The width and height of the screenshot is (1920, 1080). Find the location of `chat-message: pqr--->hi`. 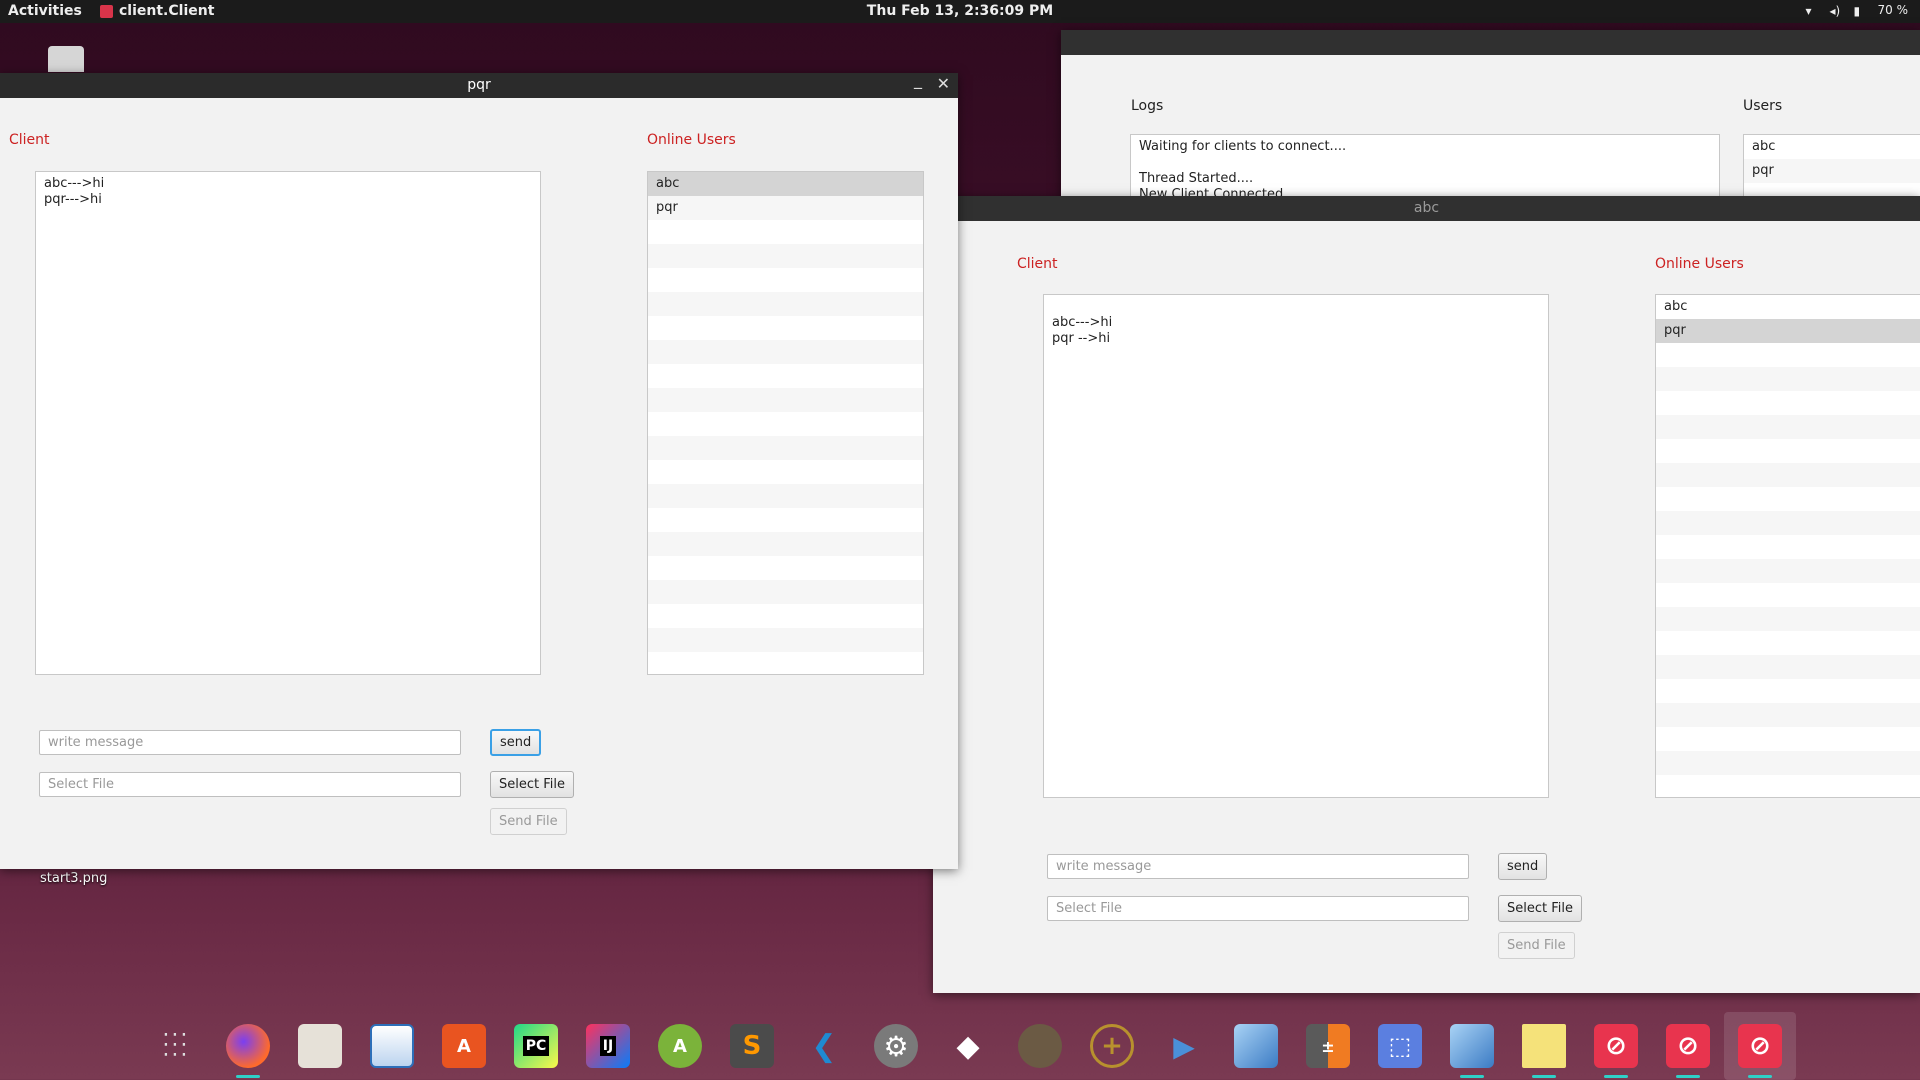

chat-message: pqr--->hi is located at coordinates (73, 199).